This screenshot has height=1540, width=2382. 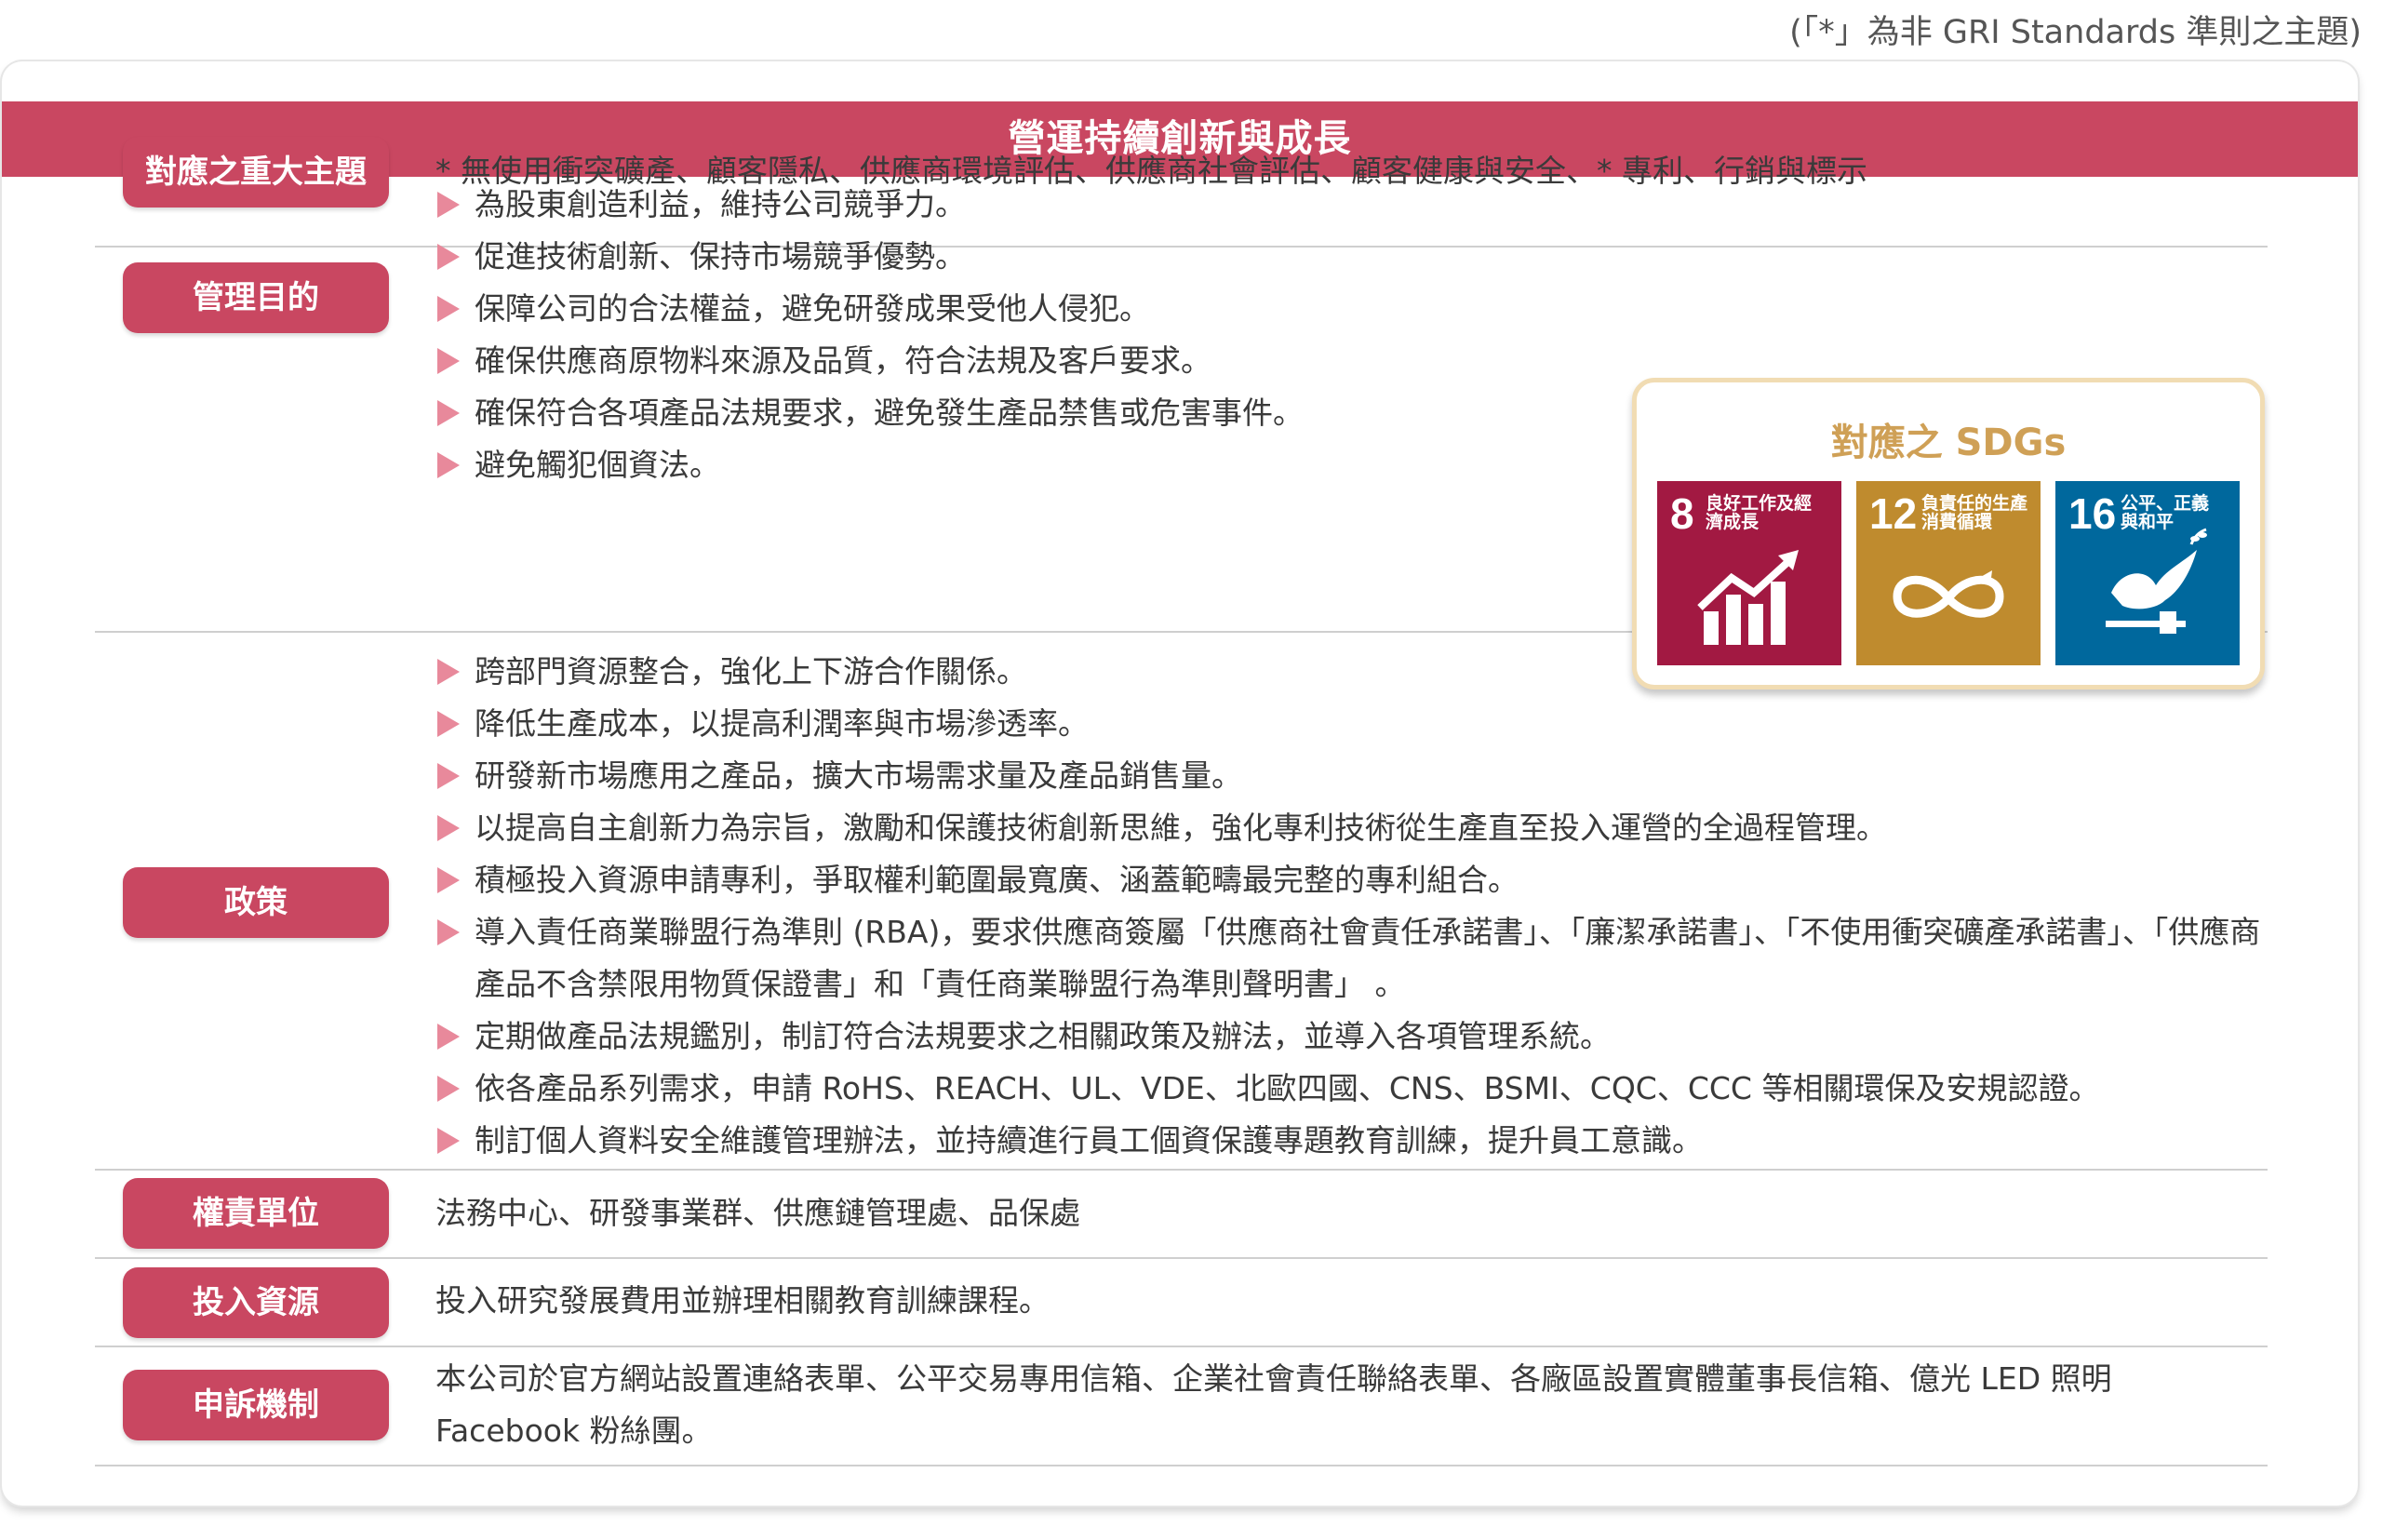 I want to click on responsible-unit-text: 法務中心、研發事業群、供應鏈管理處、品保處, so click(x=757, y=1213).